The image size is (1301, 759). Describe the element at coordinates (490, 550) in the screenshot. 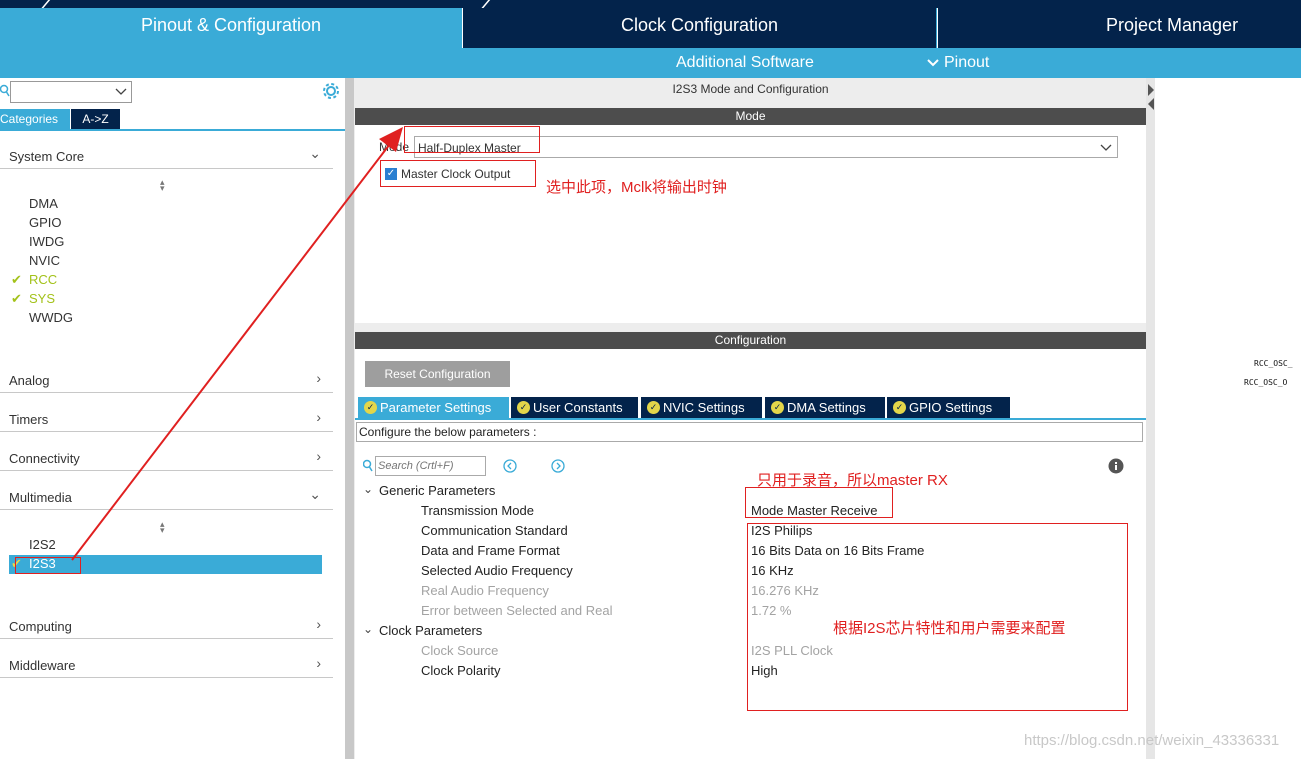

I see `param-name: Data and Frame Format` at that location.